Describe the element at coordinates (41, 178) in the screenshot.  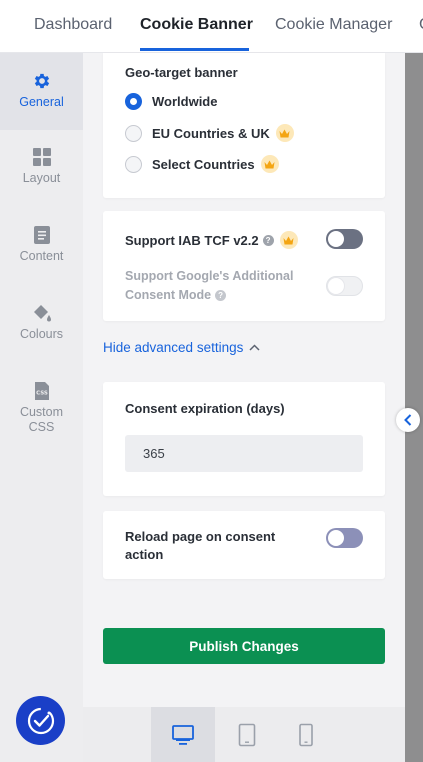
I see `sidebar-item-label: Layout` at that location.